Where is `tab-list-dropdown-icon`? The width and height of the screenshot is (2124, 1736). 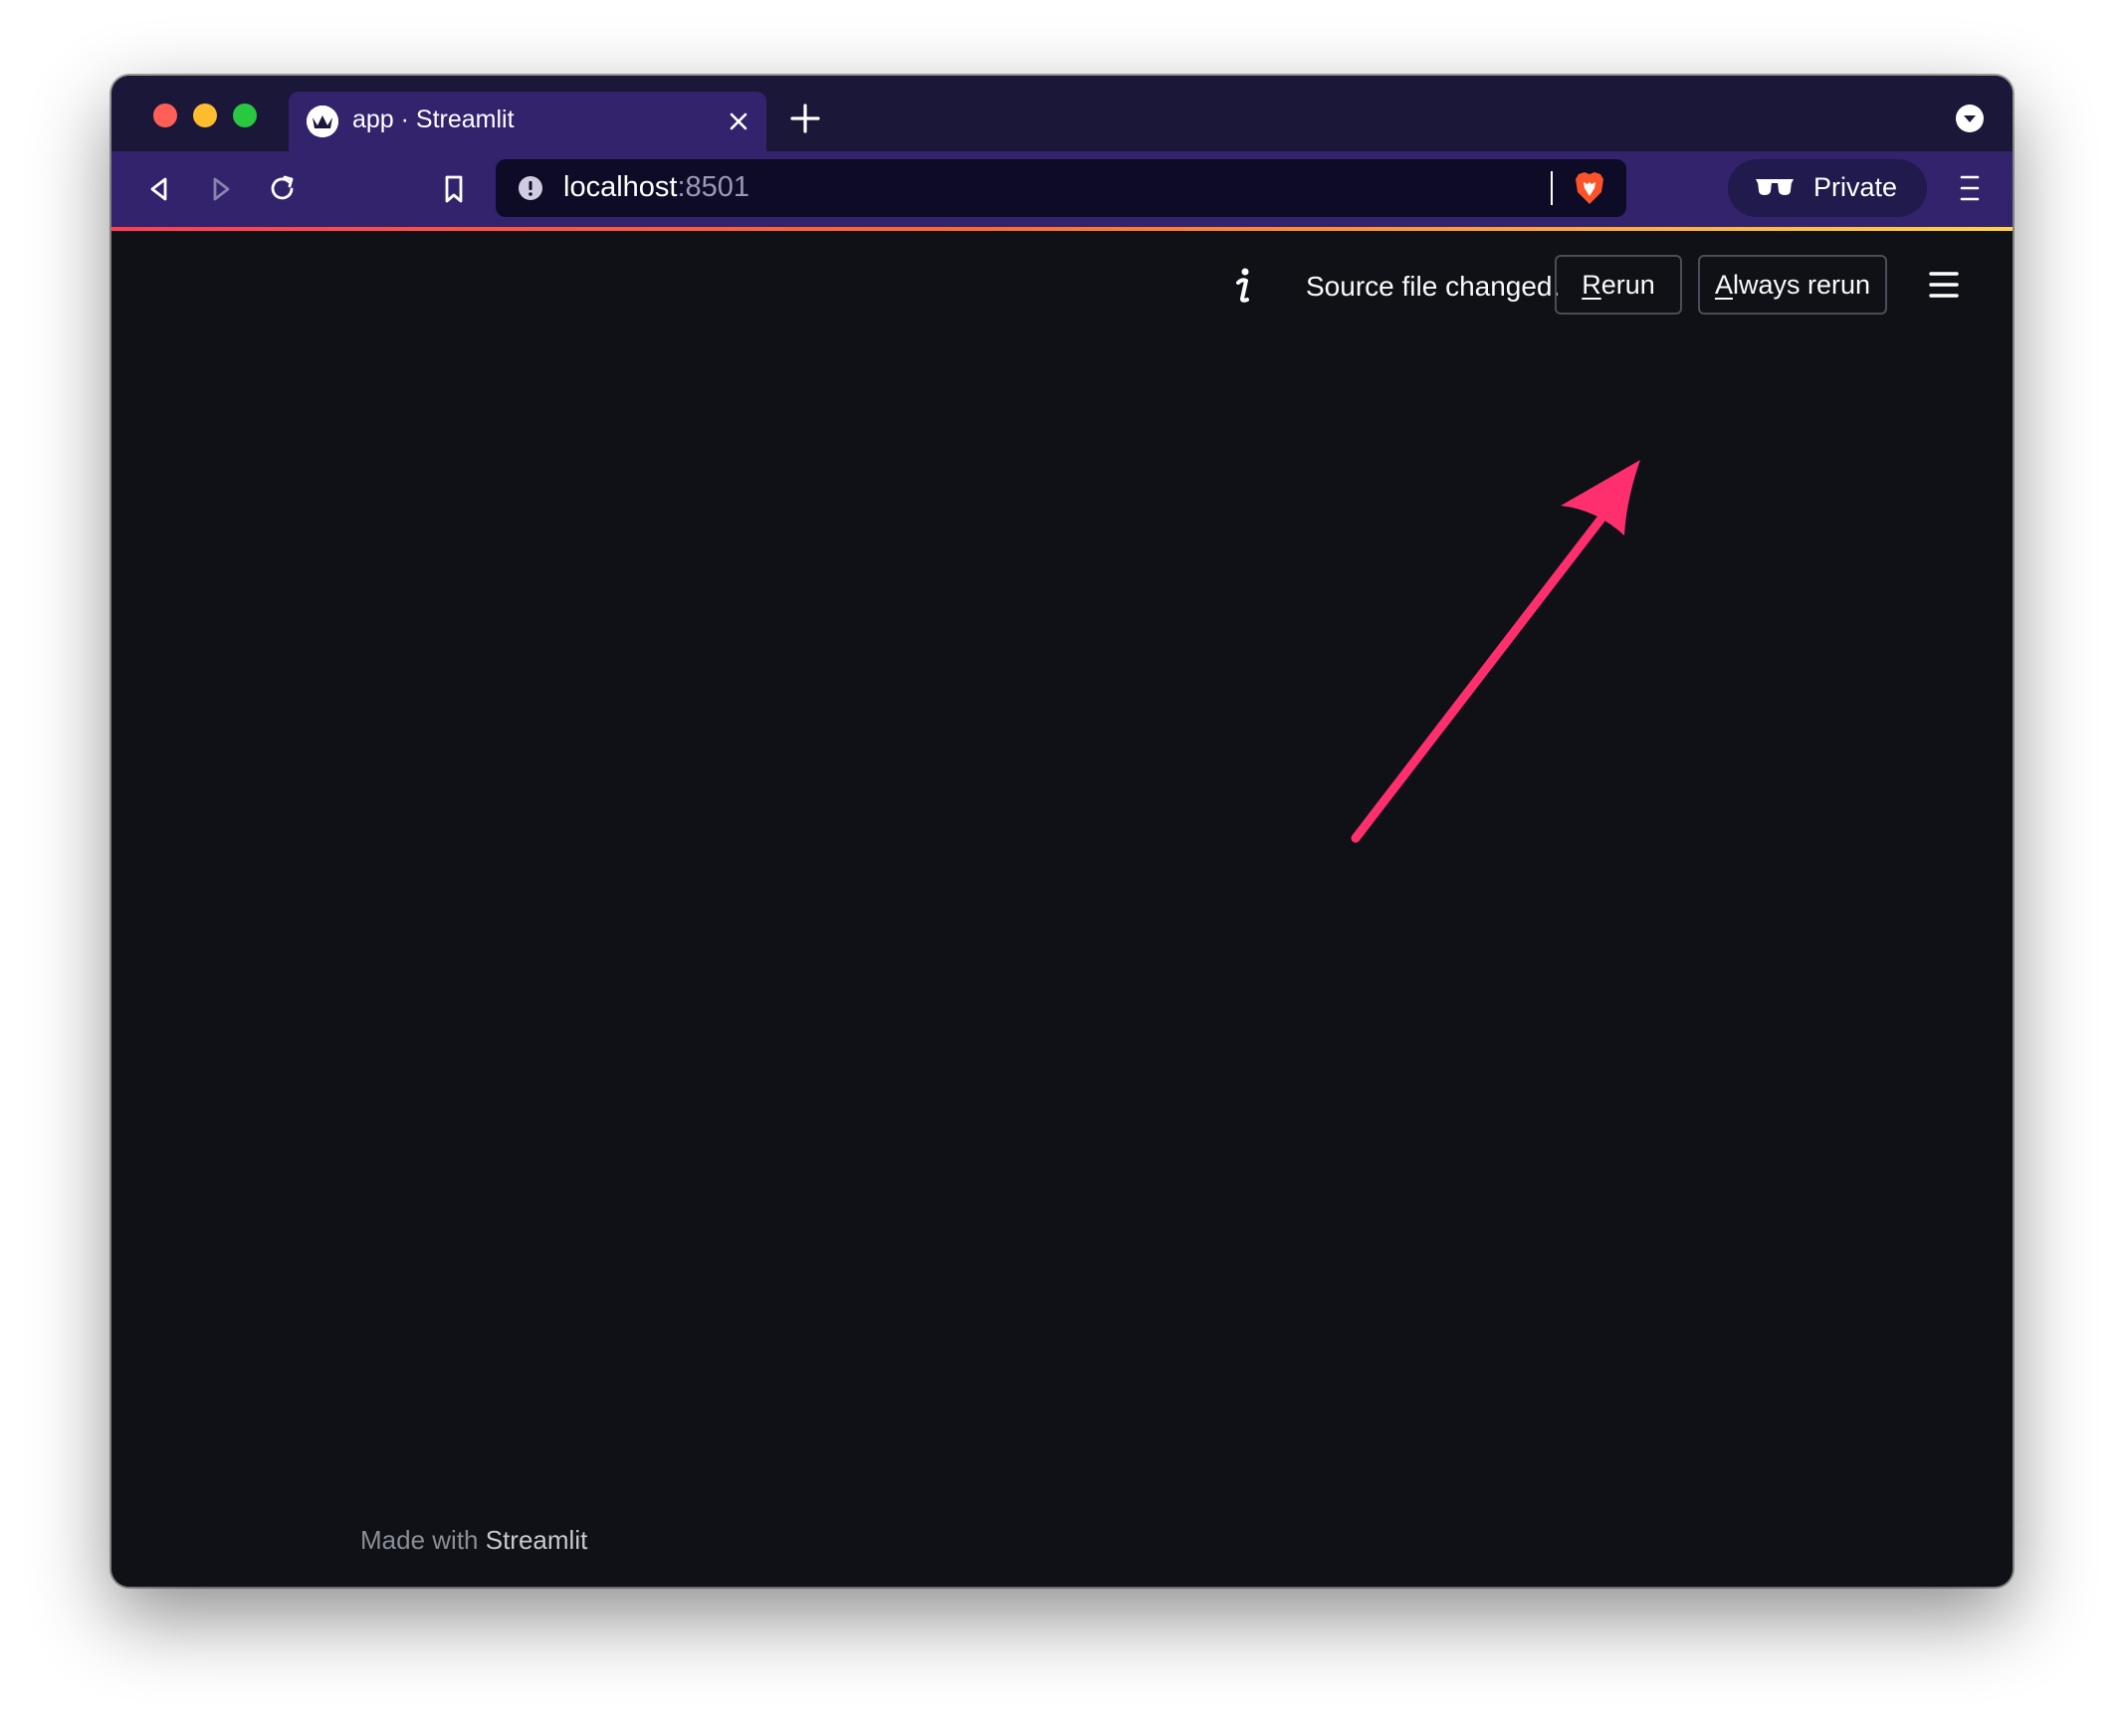
tab-list-dropdown-icon is located at coordinates (1970, 119).